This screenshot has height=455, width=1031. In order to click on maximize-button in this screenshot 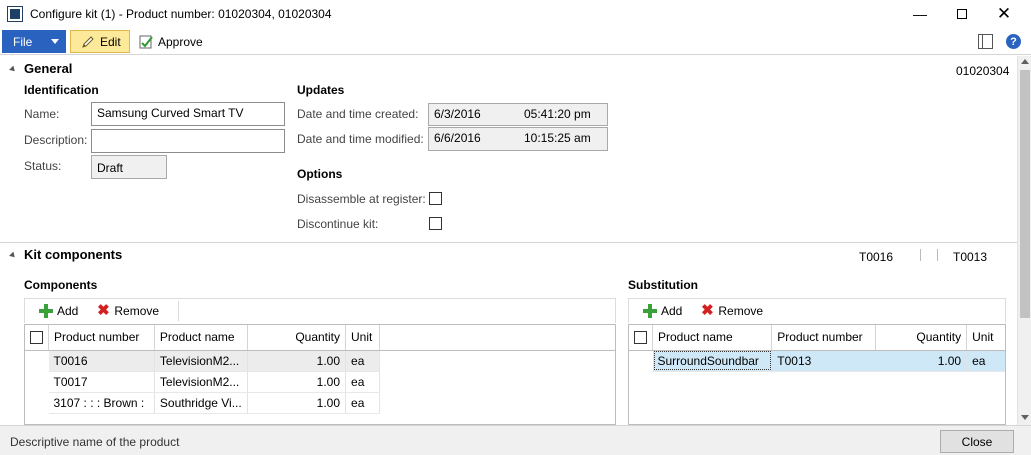, I will do `click(962, 14)`.